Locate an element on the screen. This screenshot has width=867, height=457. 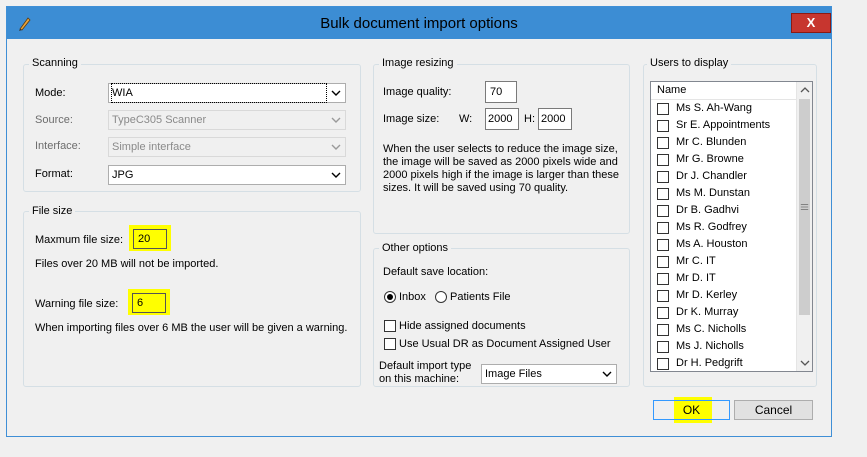
max-file-size-note: Files over 20 MB will not be imported. is located at coordinates (127, 264).